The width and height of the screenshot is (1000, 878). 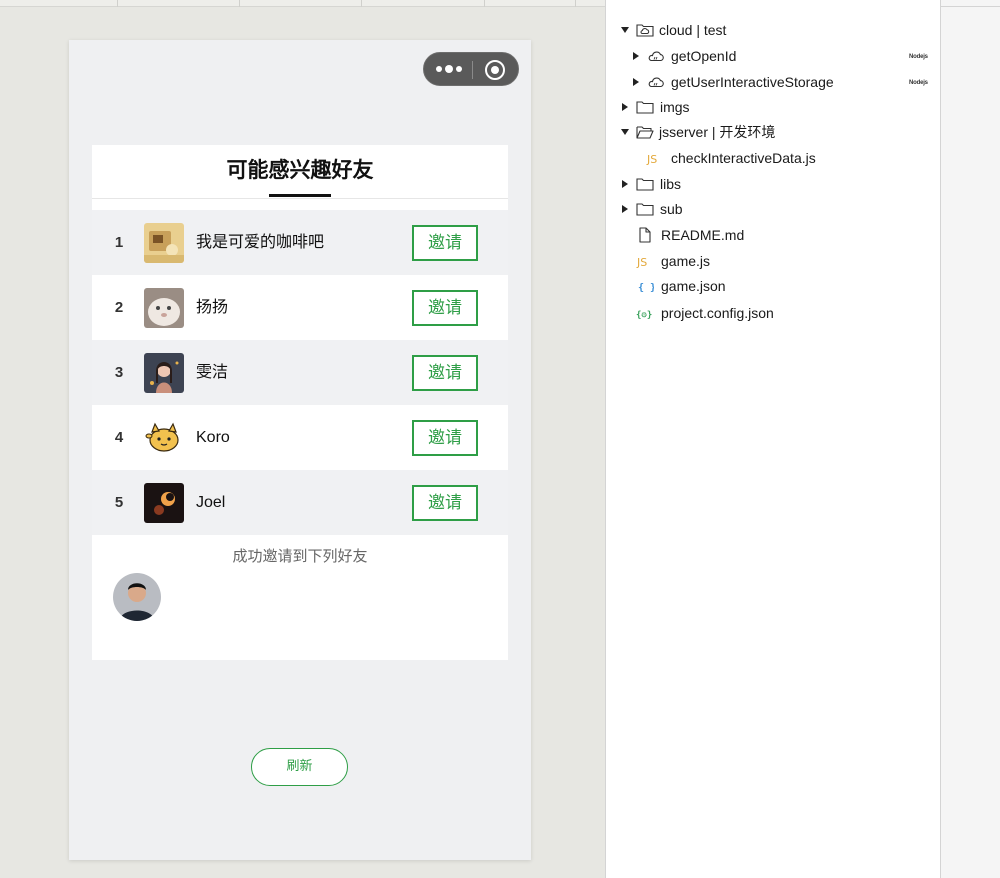 I want to click on tree-item-checkinteractivedata: JS checkInteractiveData.js, so click(x=786, y=158).